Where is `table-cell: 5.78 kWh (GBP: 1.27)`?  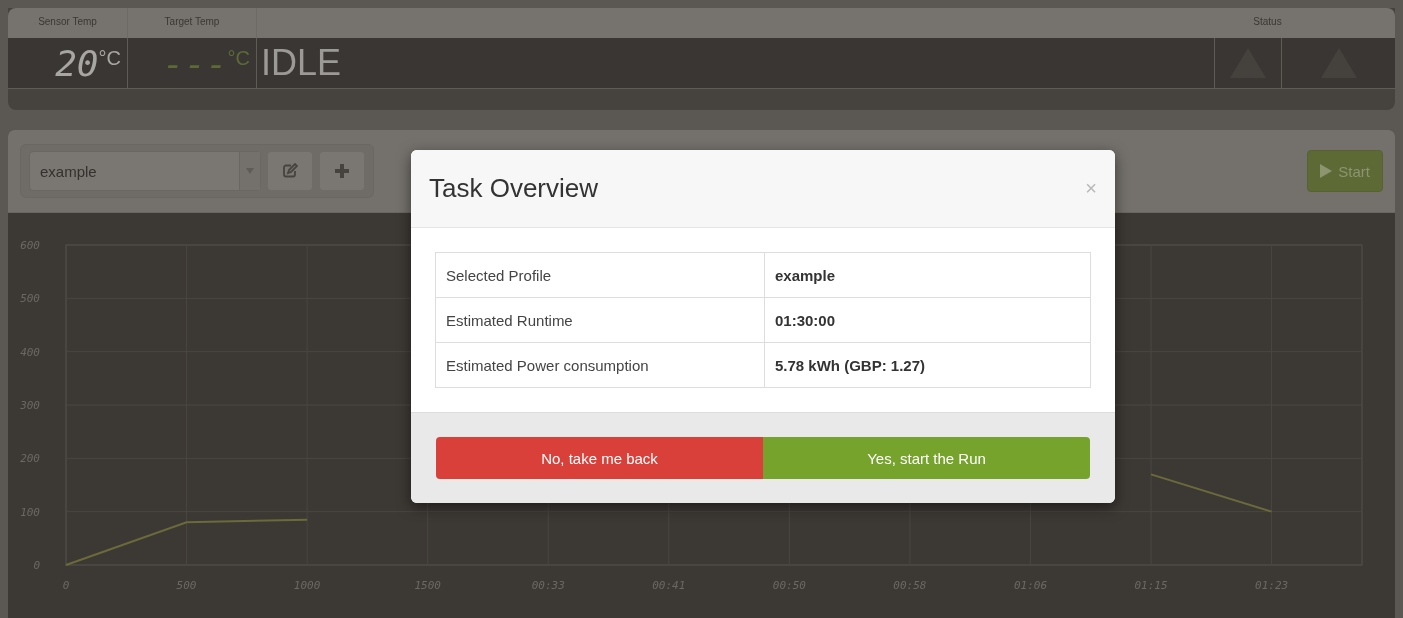
table-cell: 5.78 kWh (GBP: 1.27) is located at coordinates (927, 365).